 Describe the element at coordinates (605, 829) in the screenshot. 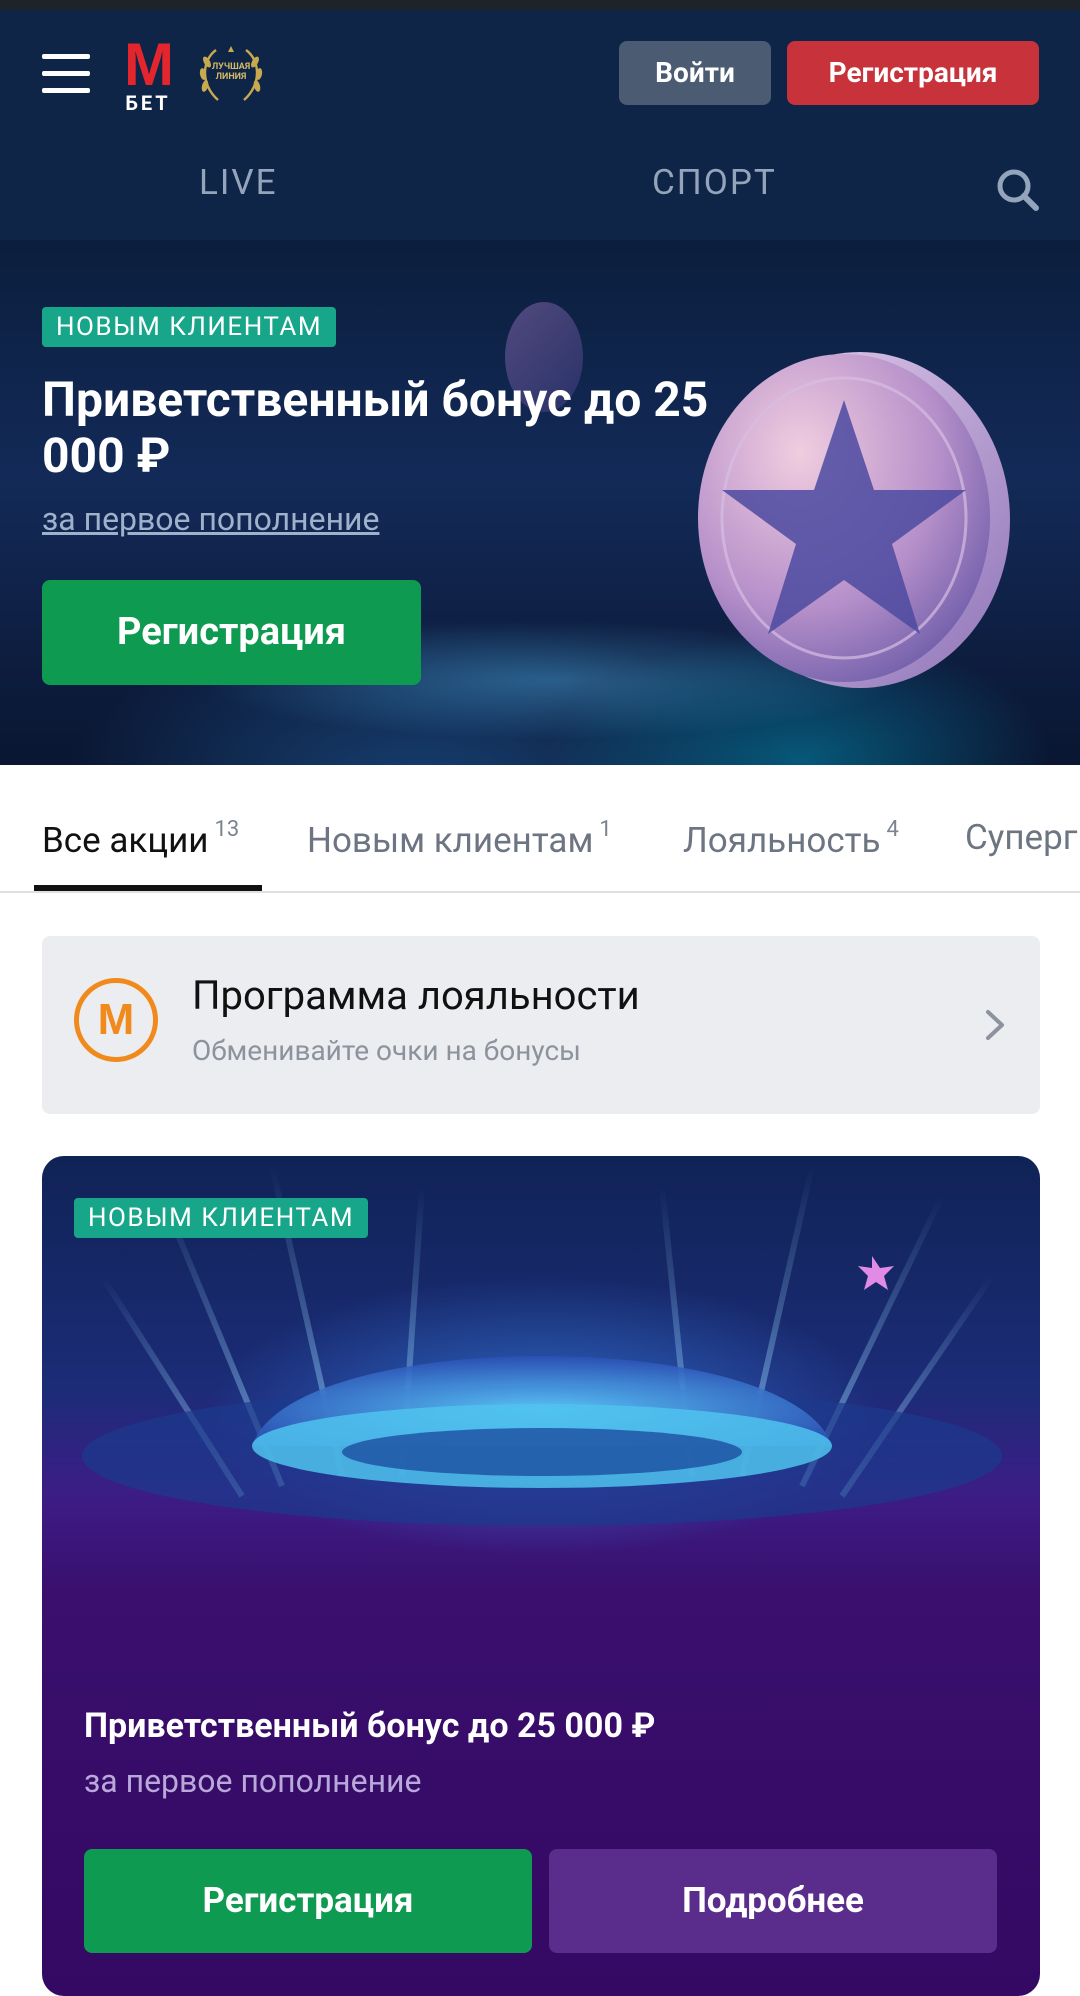

I see `tab-count: 1` at that location.